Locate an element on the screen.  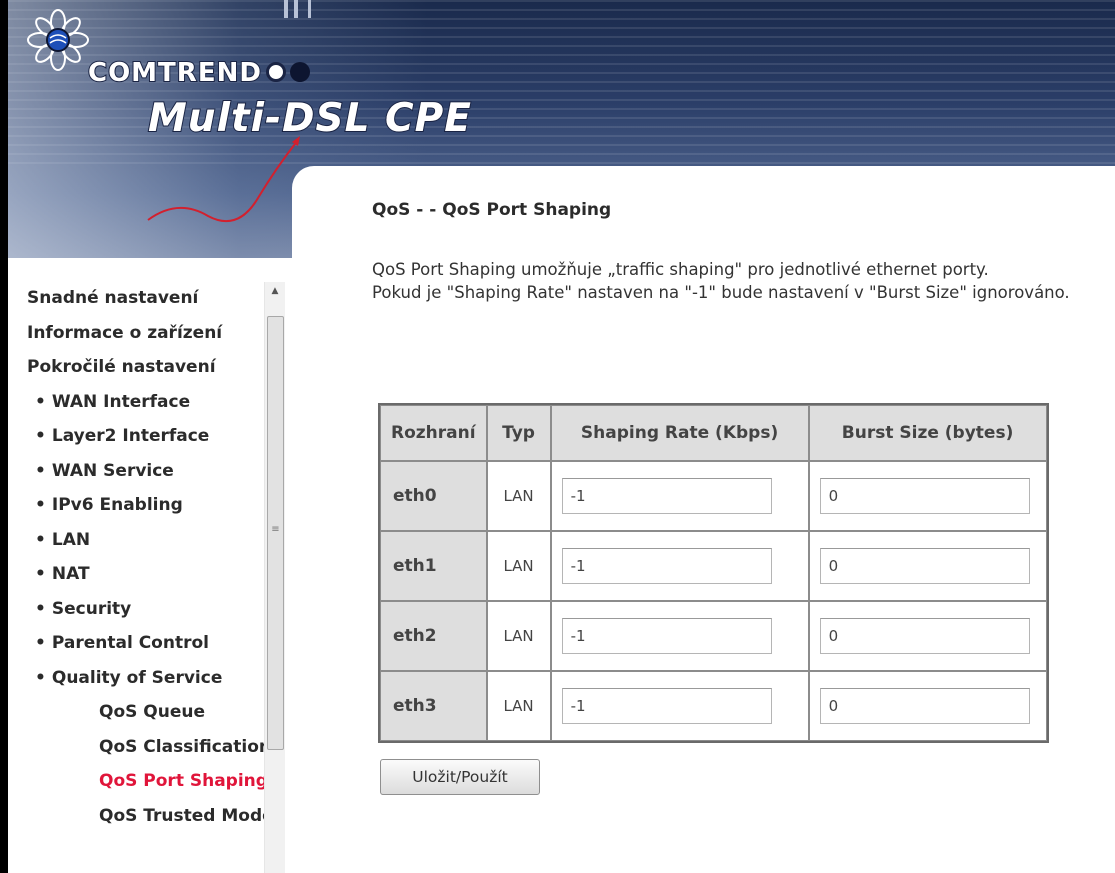
comtrend-logo-icon is located at coordinates (58, 40).